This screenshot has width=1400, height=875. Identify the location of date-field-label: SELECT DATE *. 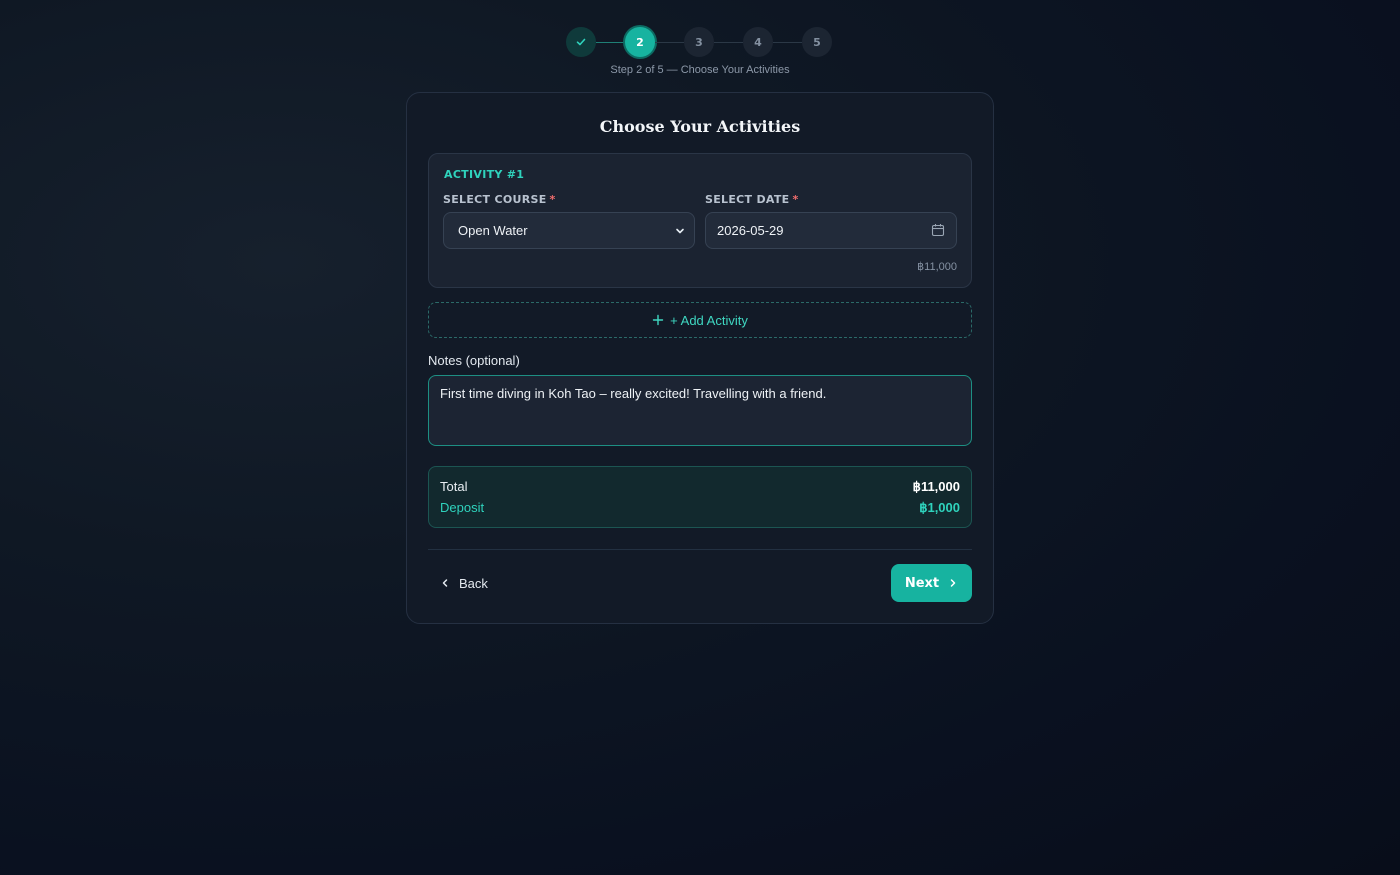
(752, 199).